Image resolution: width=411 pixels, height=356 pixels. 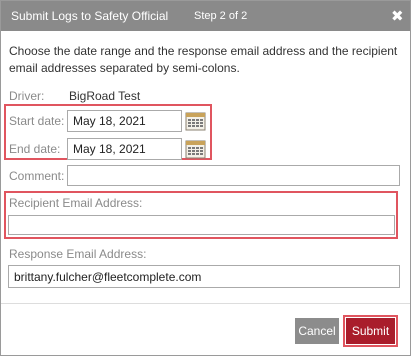 I want to click on start-date-input: May 18, 2021, so click(x=124, y=121).